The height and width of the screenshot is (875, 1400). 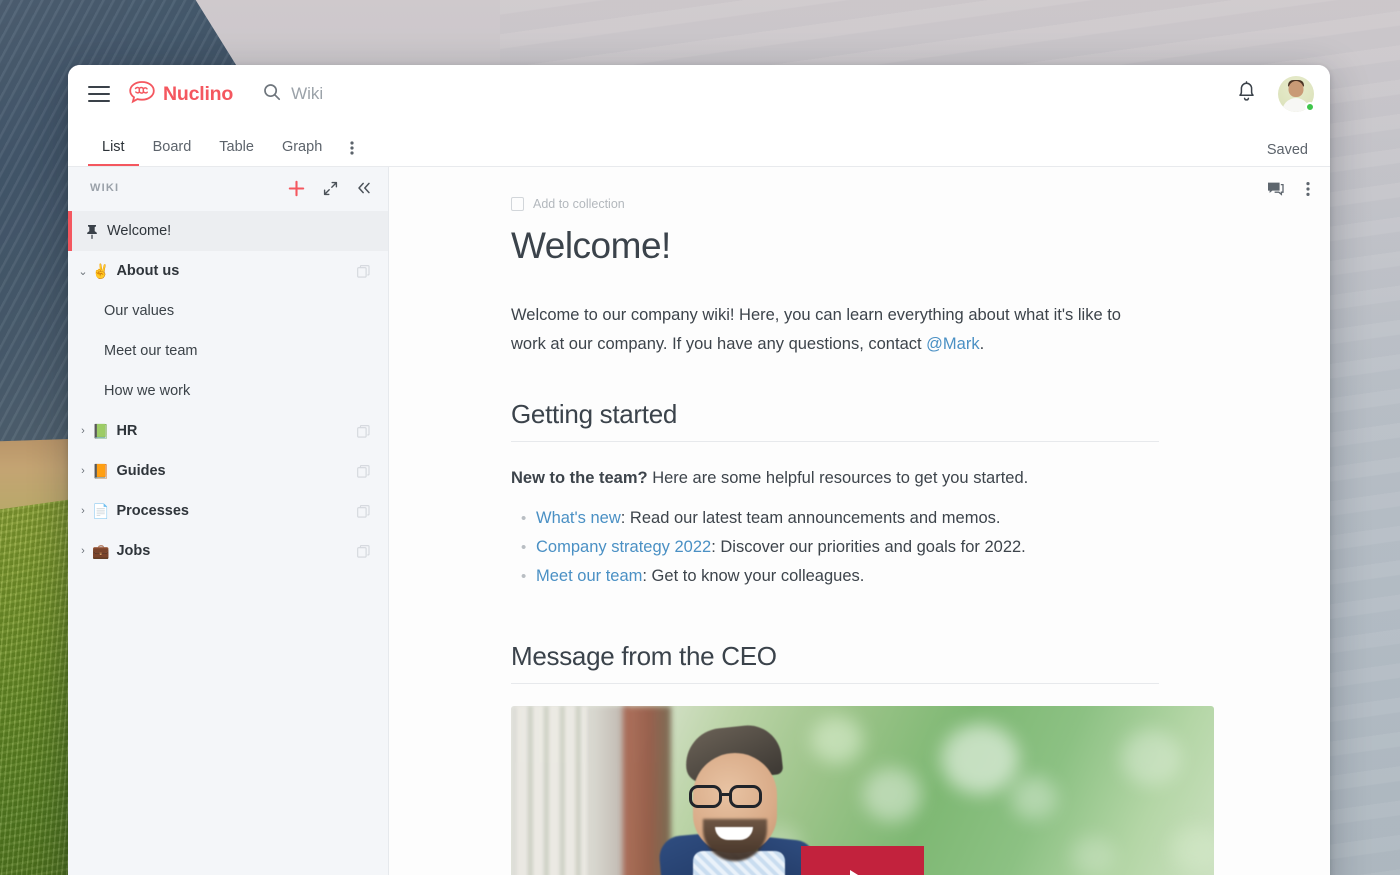 What do you see at coordinates (228, 231) in the screenshot?
I see `sidebar-item-welcome: Welcome!` at bounding box center [228, 231].